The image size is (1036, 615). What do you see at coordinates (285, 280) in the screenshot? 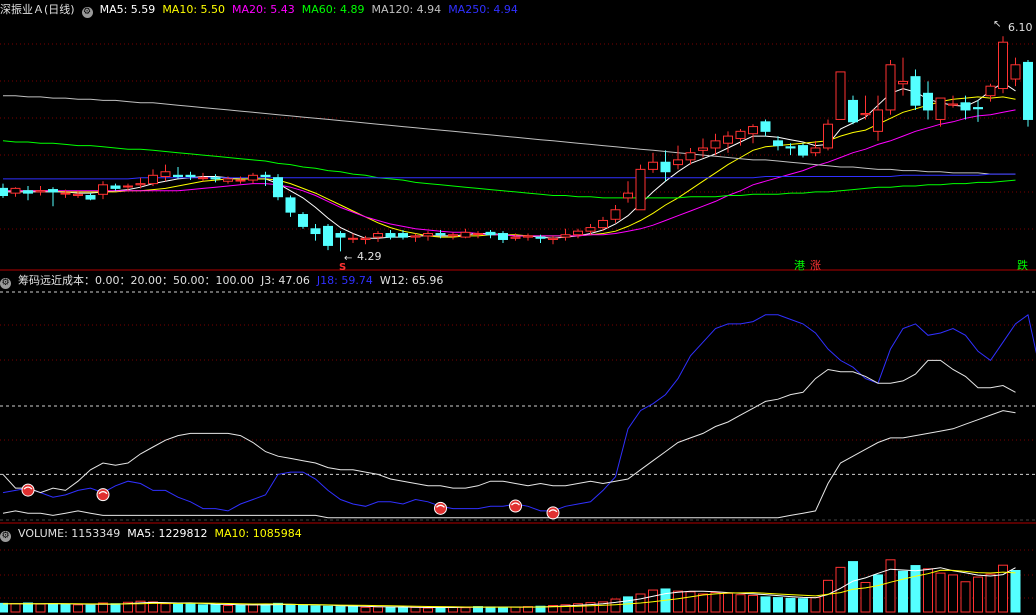
I see `j3-value: J3: 47.06` at bounding box center [285, 280].